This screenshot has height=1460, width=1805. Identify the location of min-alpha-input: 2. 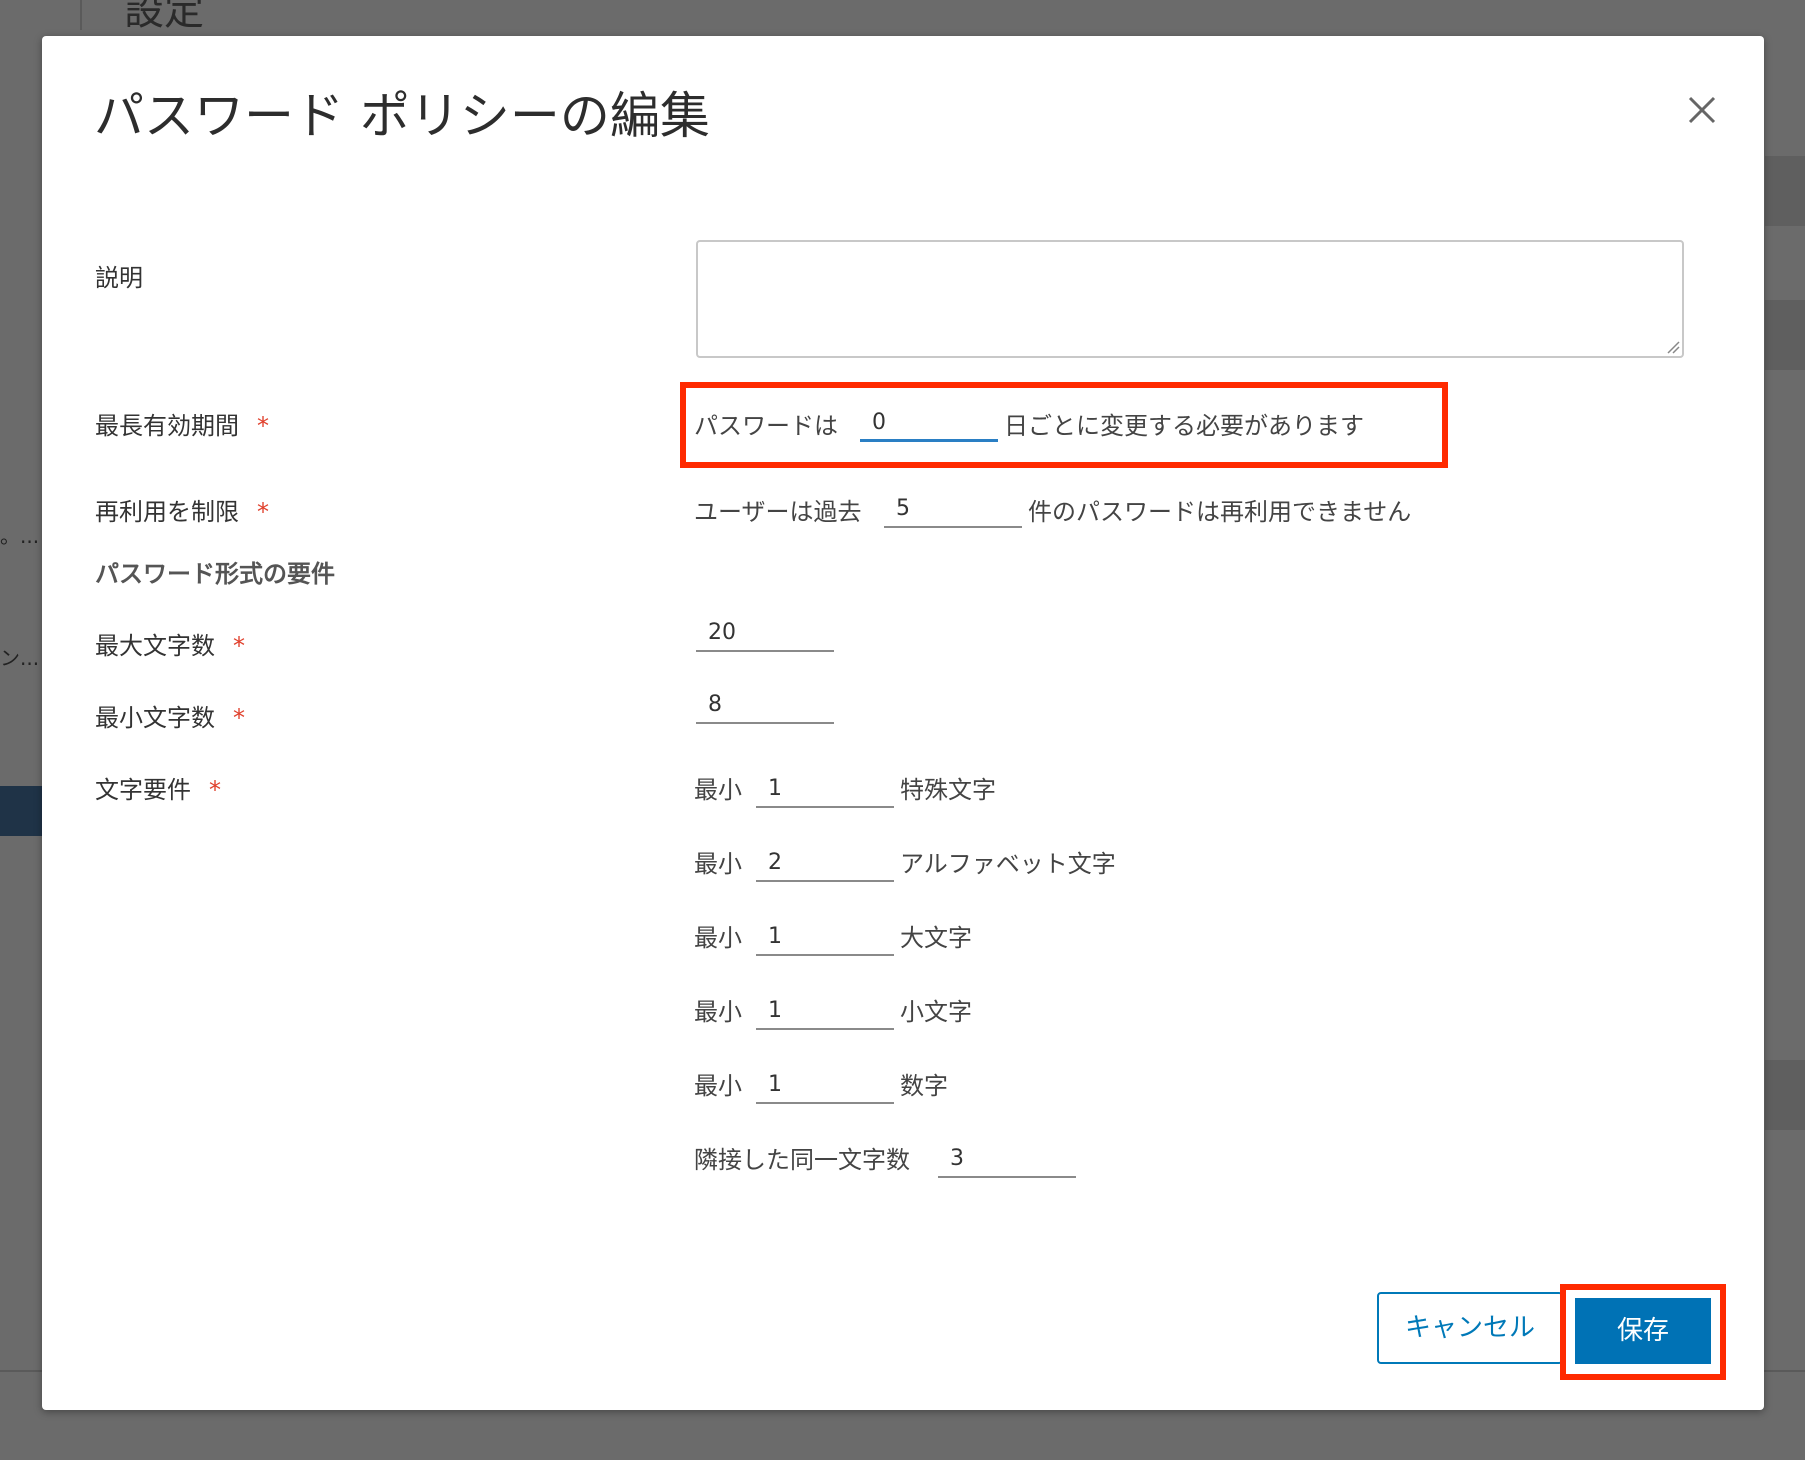
(825, 862).